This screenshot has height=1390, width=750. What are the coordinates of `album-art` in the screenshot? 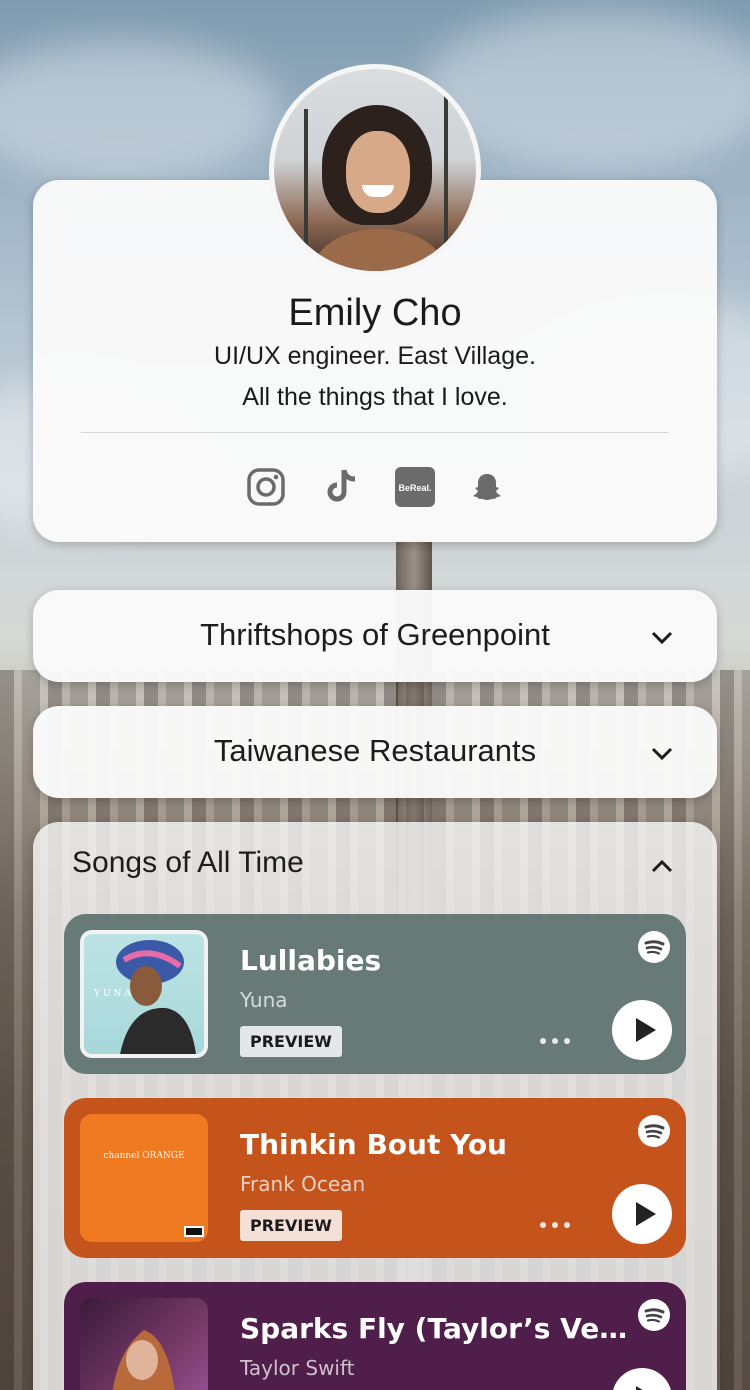 It's located at (144, 1344).